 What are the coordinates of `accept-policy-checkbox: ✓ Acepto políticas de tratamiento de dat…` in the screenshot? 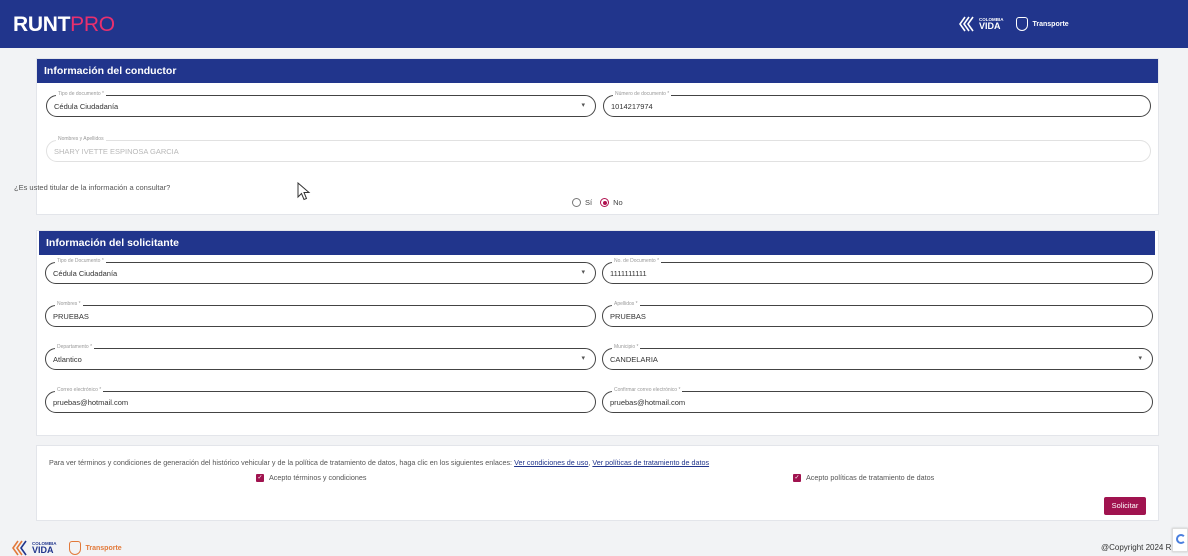 It's located at (863, 477).